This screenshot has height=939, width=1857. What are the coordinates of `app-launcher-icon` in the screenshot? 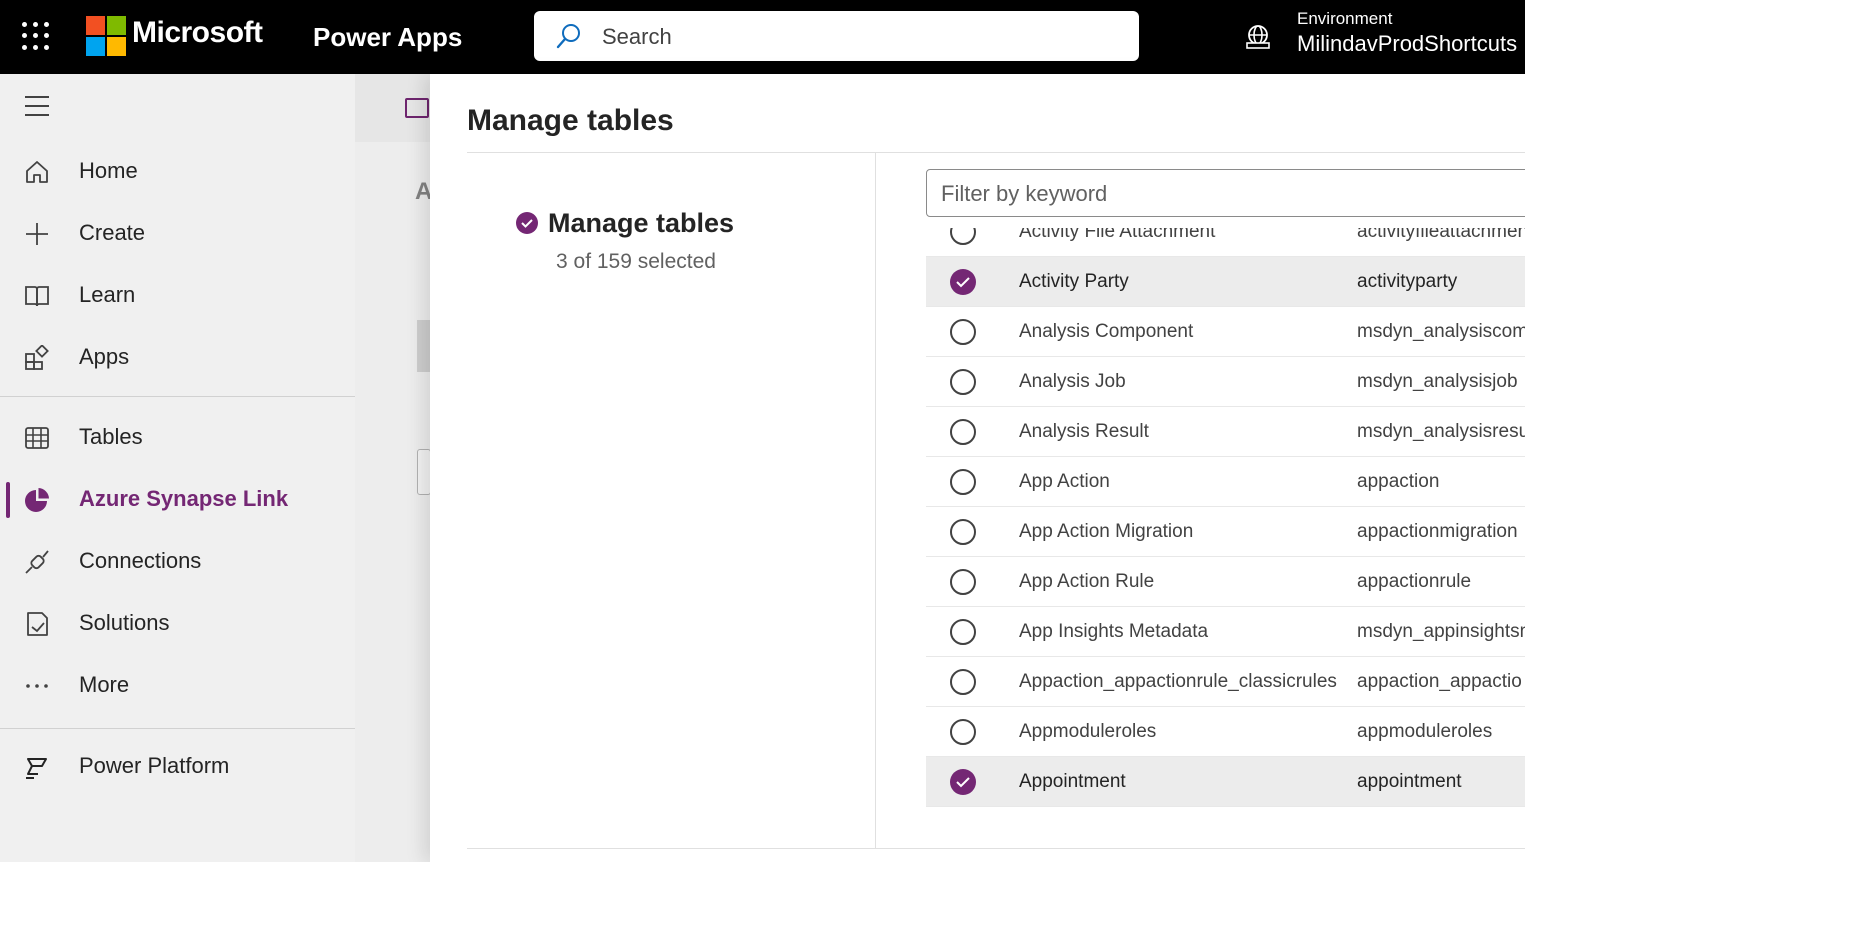 It's located at (36, 36).